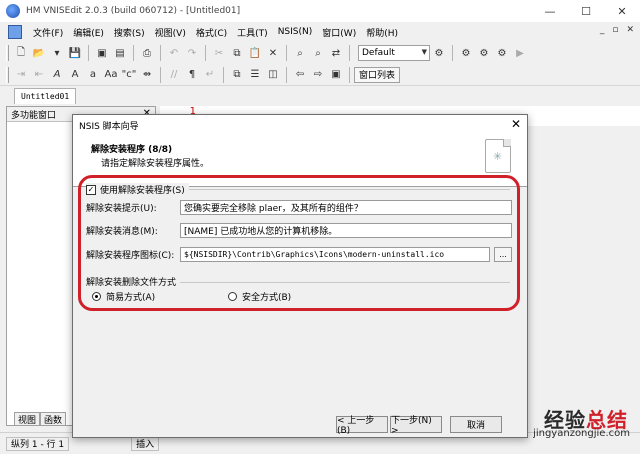 The image size is (640, 454). I want to click on menu-tools: 工具(T), so click(252, 32).